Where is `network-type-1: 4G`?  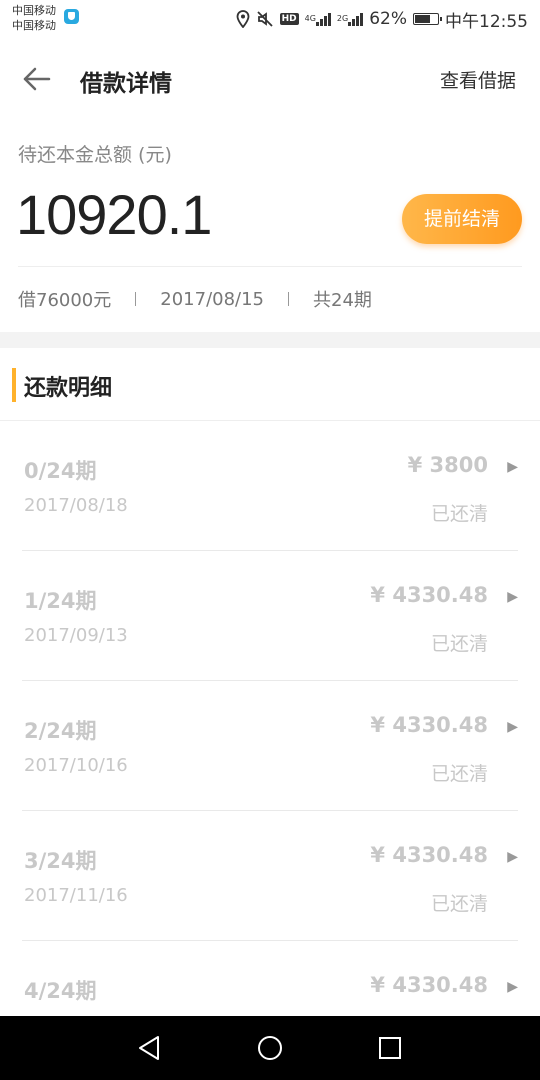
network-type-1: 4G is located at coordinates (310, 18).